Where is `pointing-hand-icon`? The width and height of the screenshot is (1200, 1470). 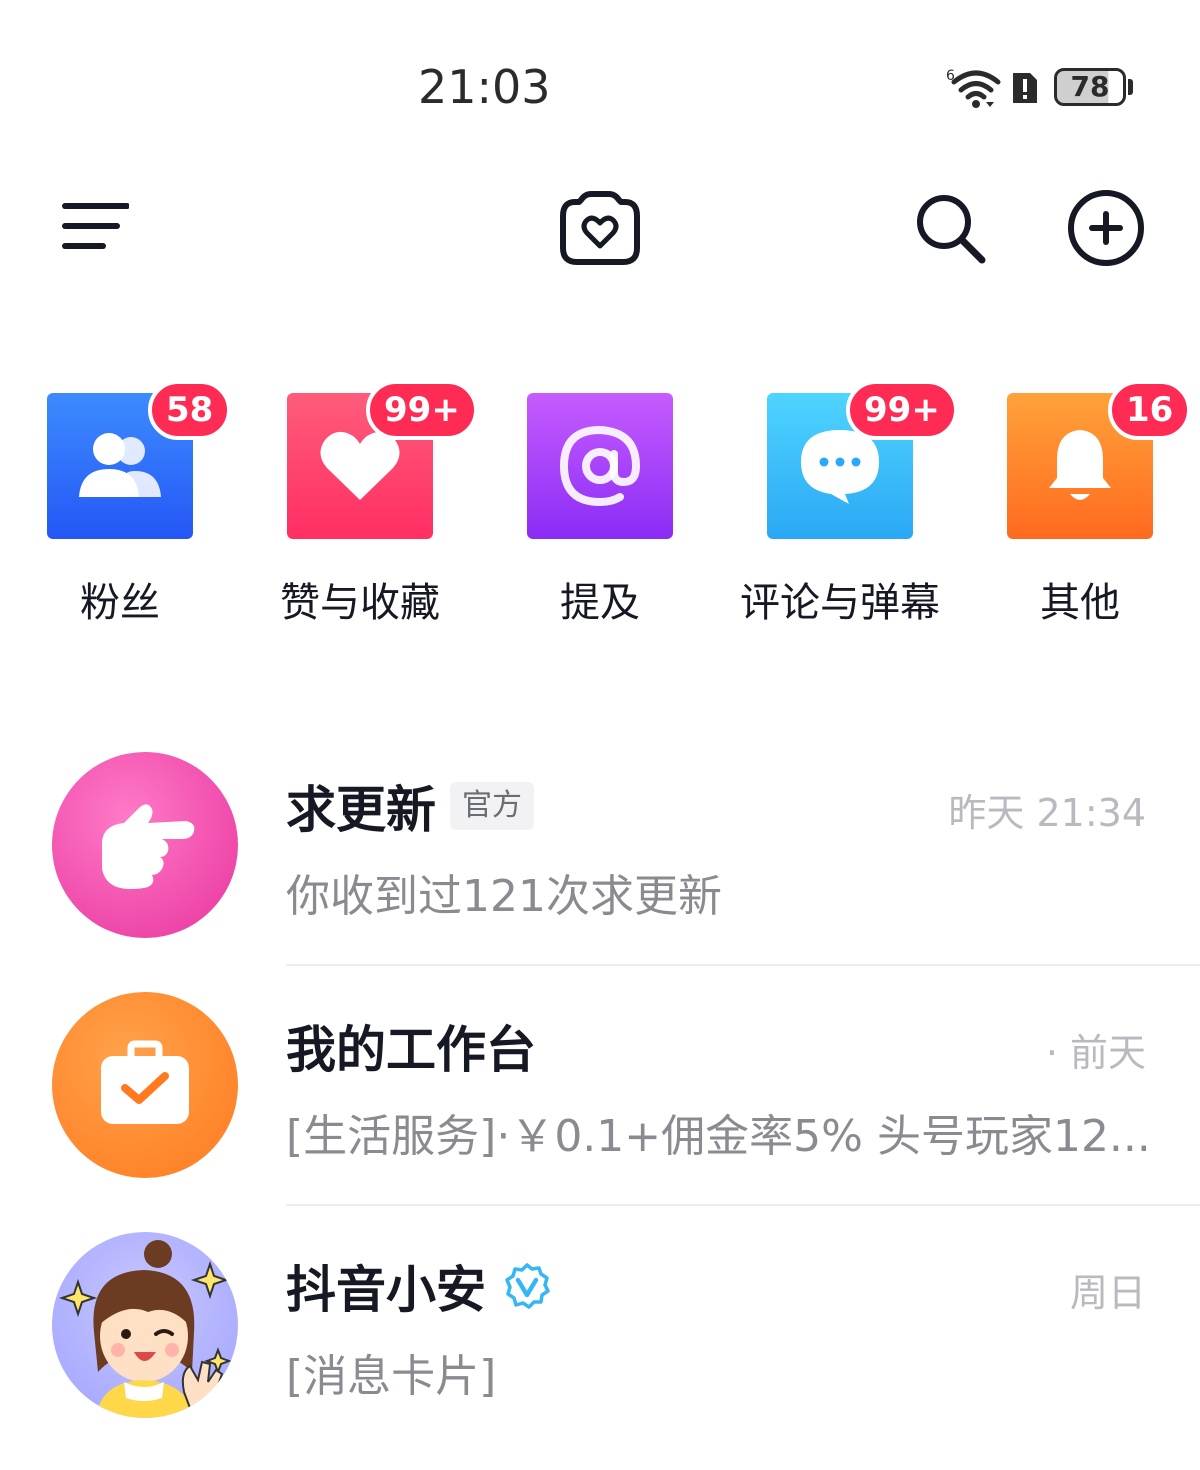
pointing-hand-icon is located at coordinates (145, 845).